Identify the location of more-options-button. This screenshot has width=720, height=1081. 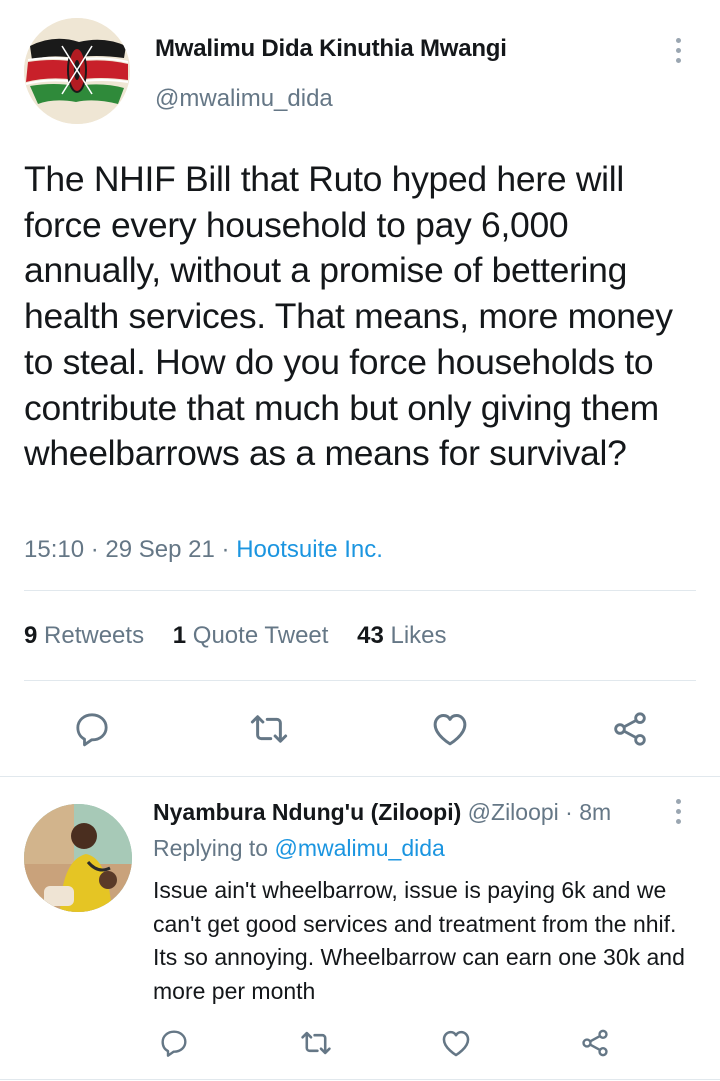
(679, 51).